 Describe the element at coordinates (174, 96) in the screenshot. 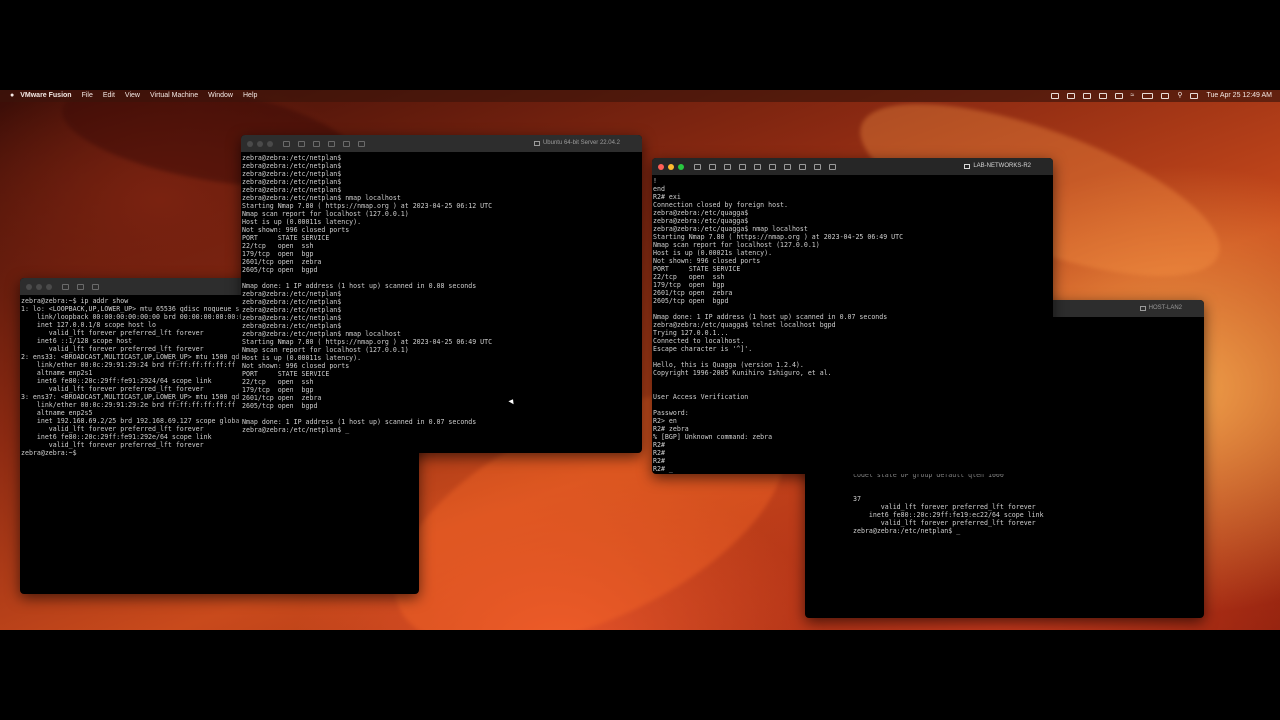

I see `menu-virtual-machine: Virtual Machine` at that location.